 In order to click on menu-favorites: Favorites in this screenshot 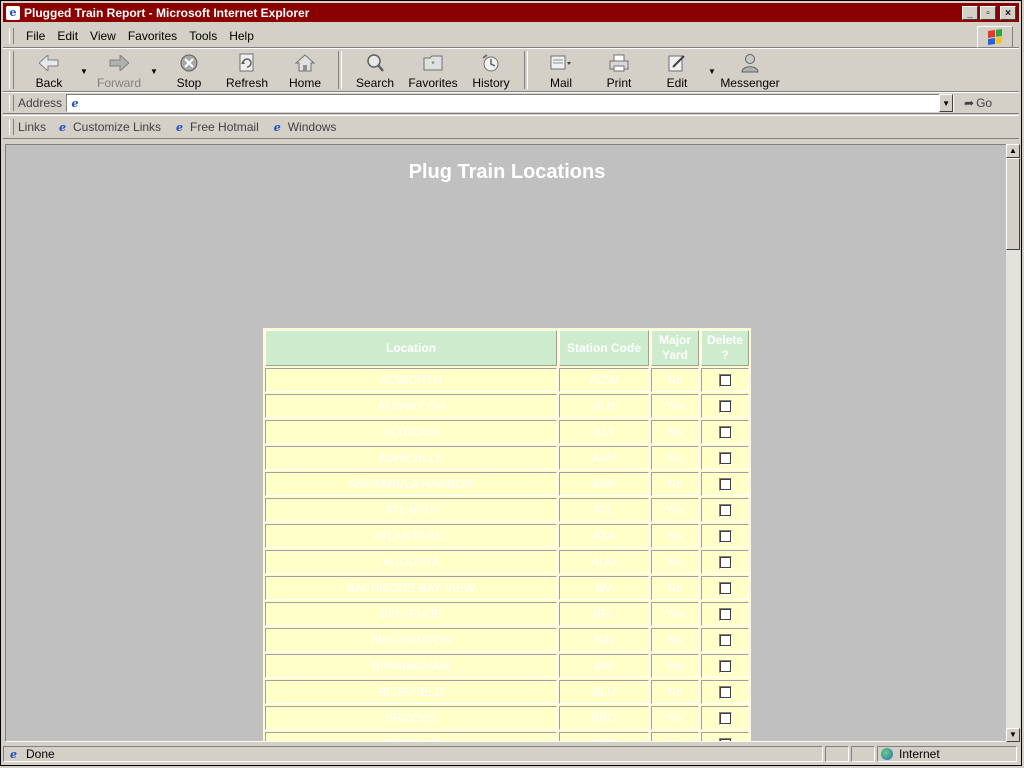, I will do `click(152, 36)`.